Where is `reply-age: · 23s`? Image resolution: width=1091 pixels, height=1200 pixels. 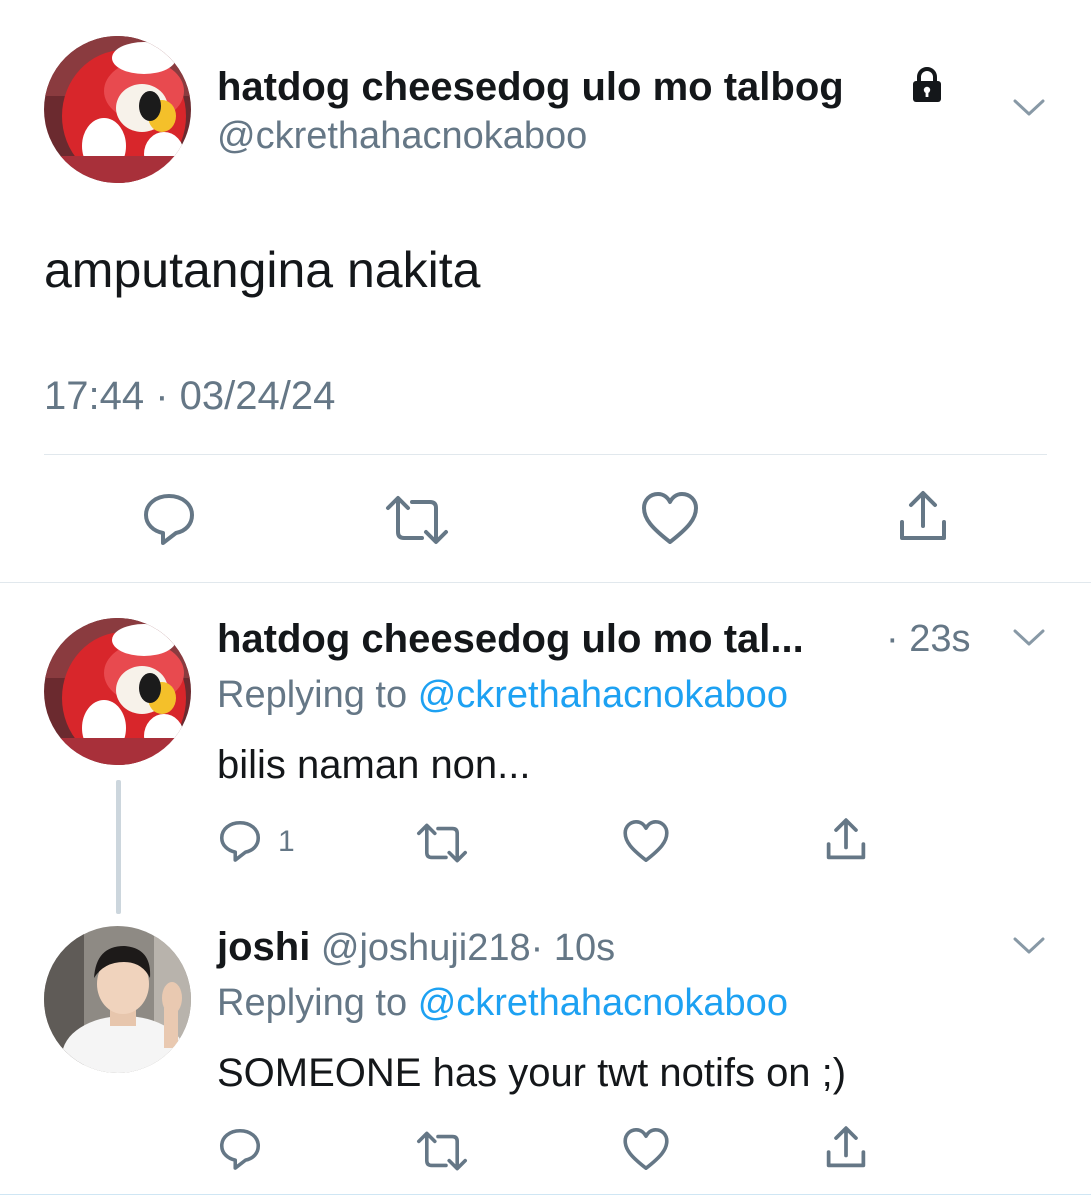
reply-age: · 23s is located at coordinates (928, 639).